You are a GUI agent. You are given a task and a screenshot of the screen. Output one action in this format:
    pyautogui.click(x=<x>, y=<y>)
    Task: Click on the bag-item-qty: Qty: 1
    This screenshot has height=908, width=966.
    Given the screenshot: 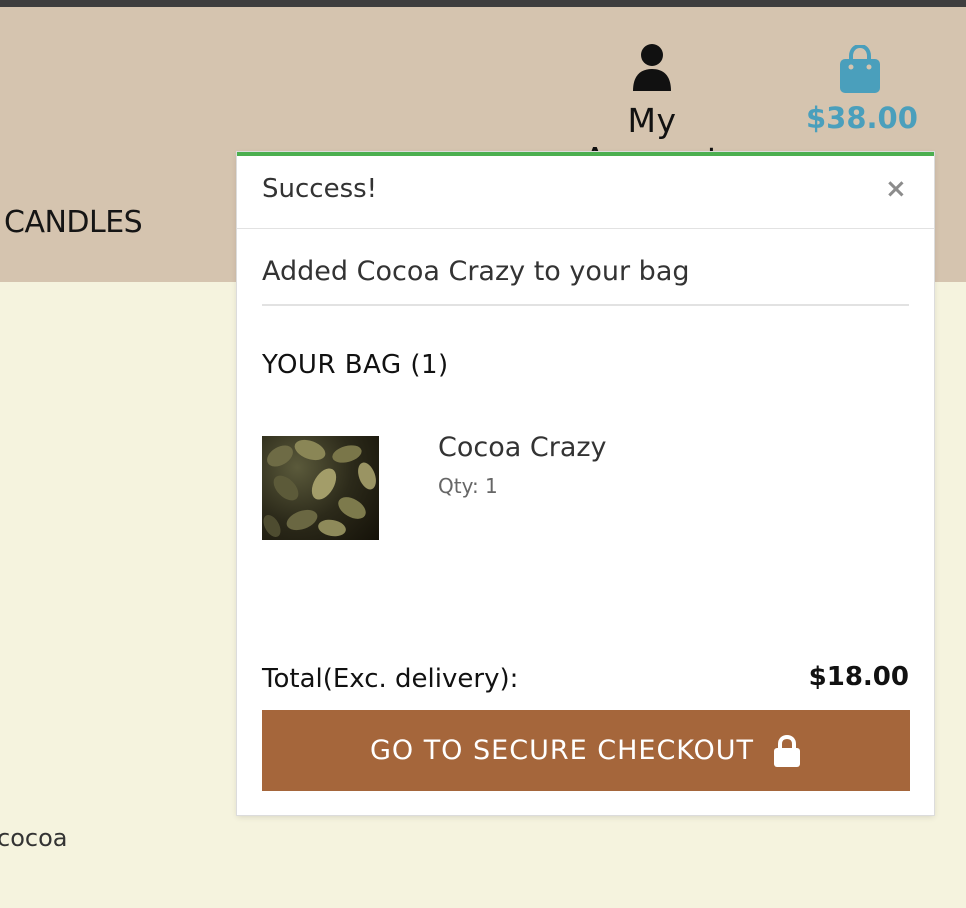 What is the action you would take?
    pyautogui.click(x=468, y=486)
    